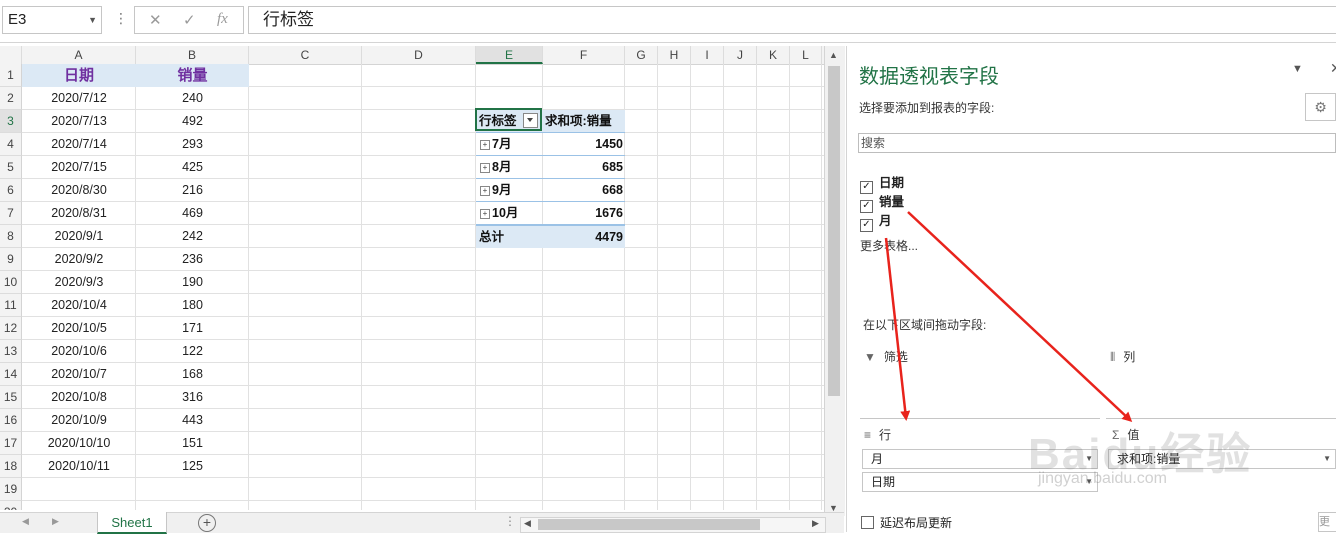 This screenshot has width=1336, height=534. Describe the element at coordinates (155, 20) in the screenshot. I see `cancel-icon: ✕` at that location.